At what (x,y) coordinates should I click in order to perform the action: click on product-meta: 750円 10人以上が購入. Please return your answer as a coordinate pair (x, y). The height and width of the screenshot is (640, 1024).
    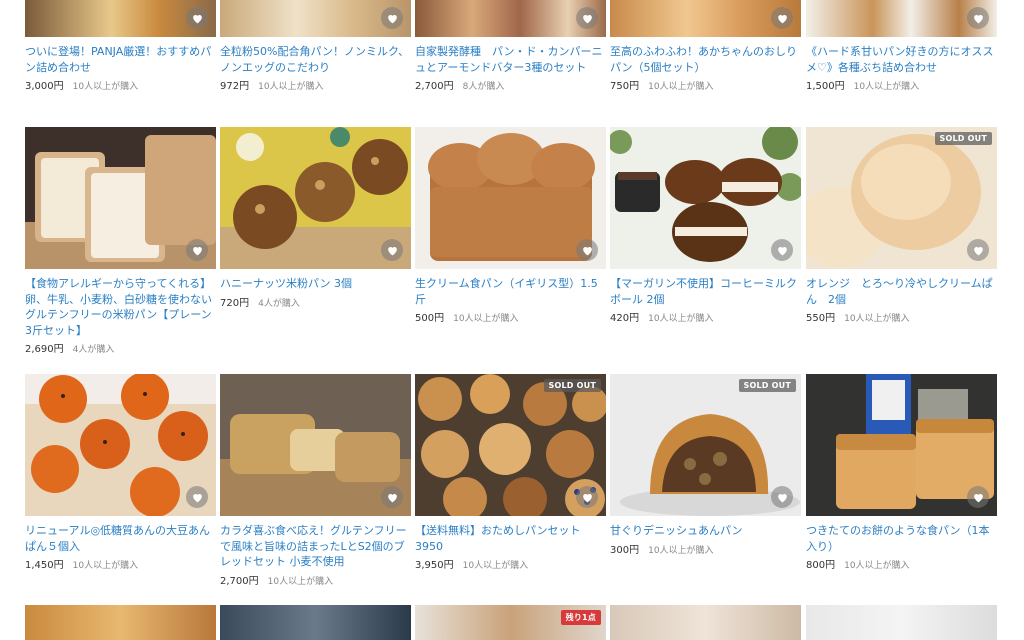
    Looking at the image, I should click on (705, 84).